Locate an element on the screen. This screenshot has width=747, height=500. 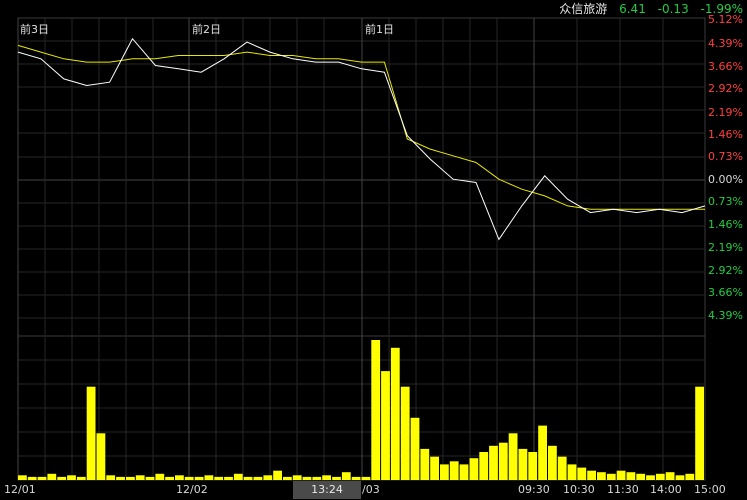
y-label-4: 2.19% is located at coordinates (725, 112).